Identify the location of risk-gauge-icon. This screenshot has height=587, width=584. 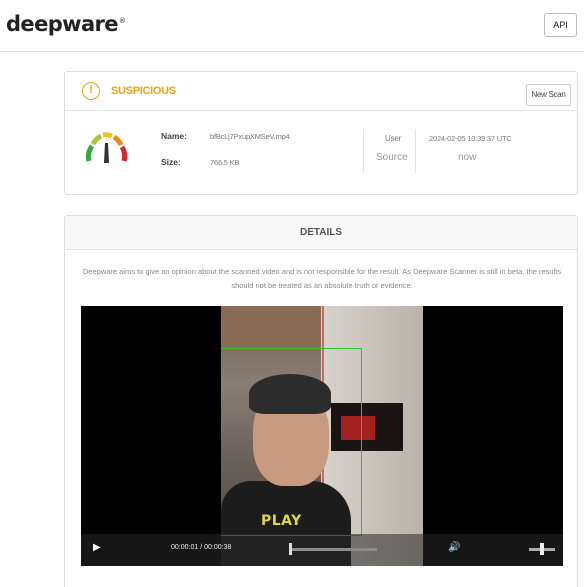
(107, 147).